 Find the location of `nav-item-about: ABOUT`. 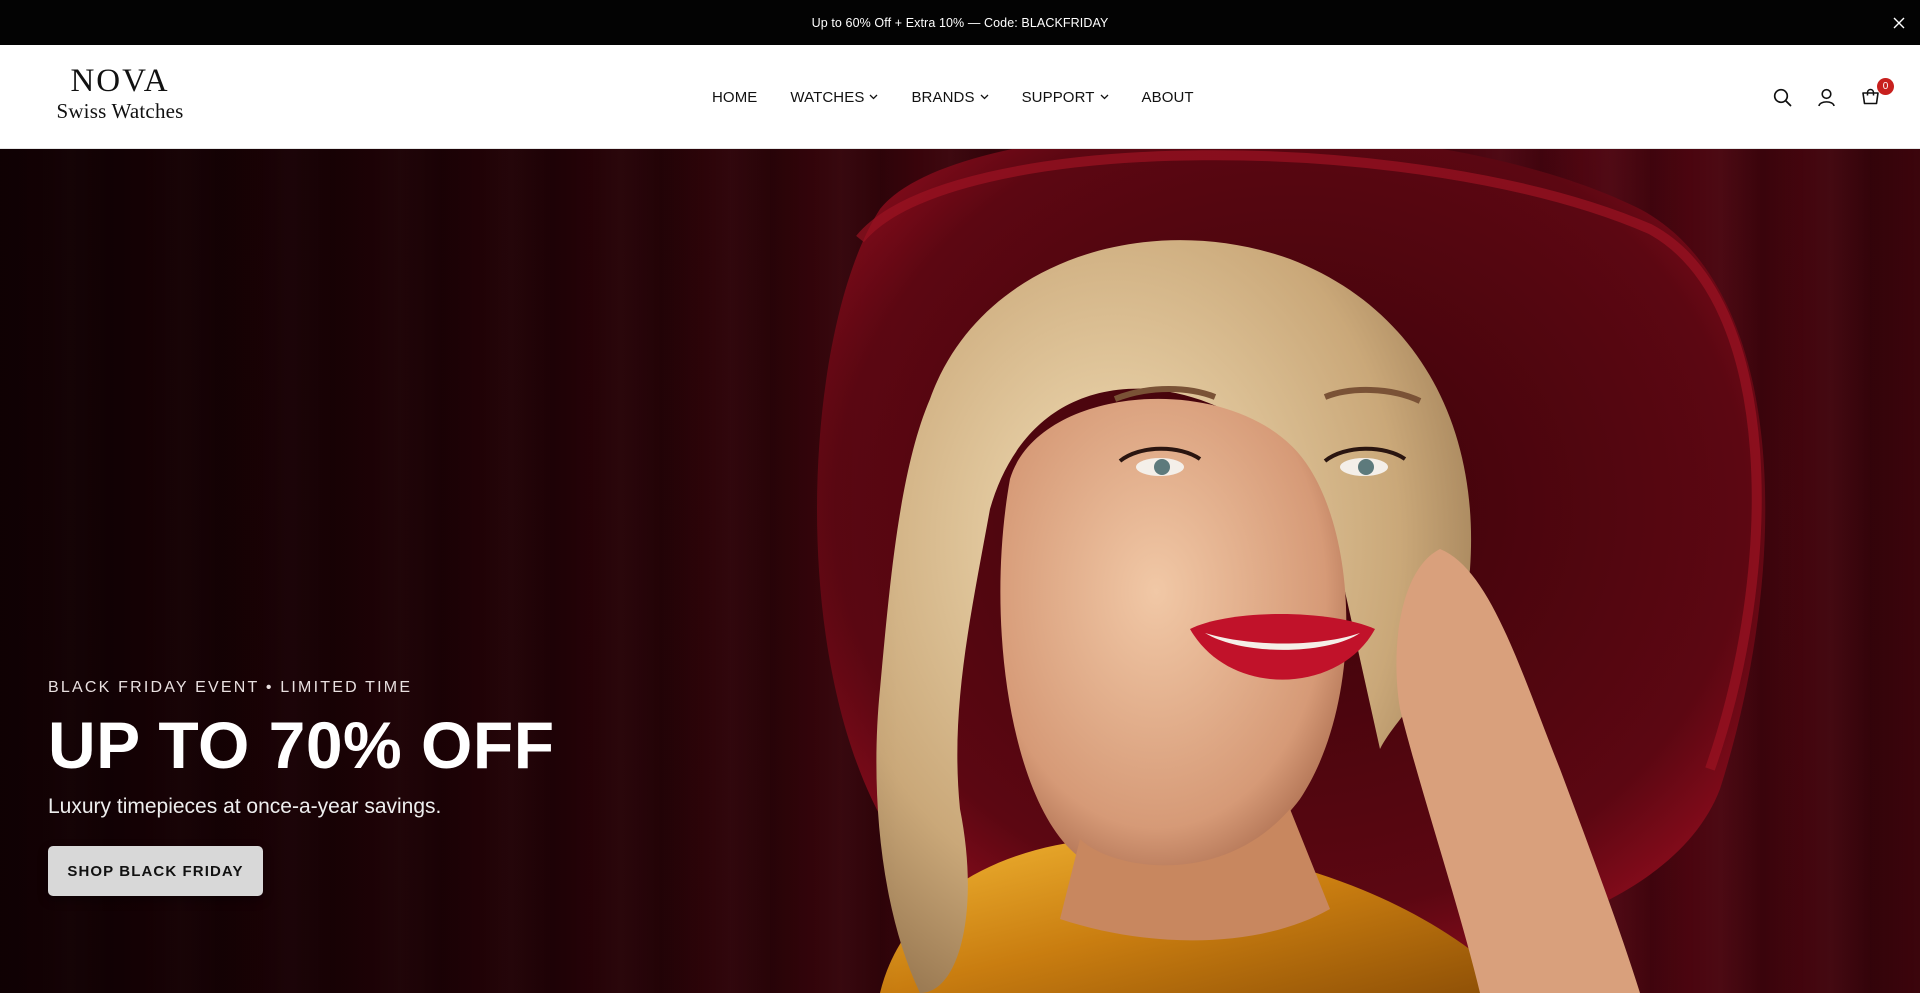

nav-item-about: ABOUT is located at coordinates (1168, 97).